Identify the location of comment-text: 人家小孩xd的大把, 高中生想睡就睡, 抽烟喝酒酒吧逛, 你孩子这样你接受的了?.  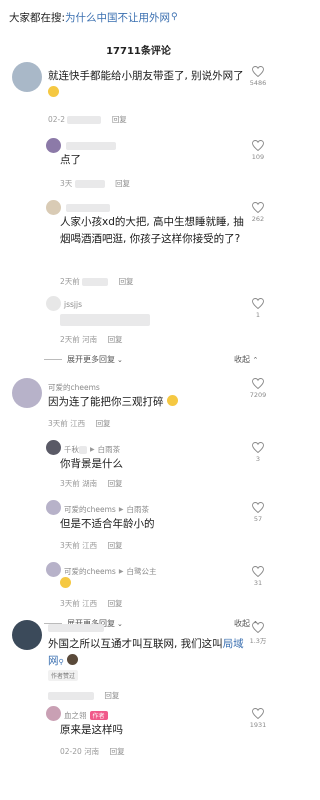
(154, 231).